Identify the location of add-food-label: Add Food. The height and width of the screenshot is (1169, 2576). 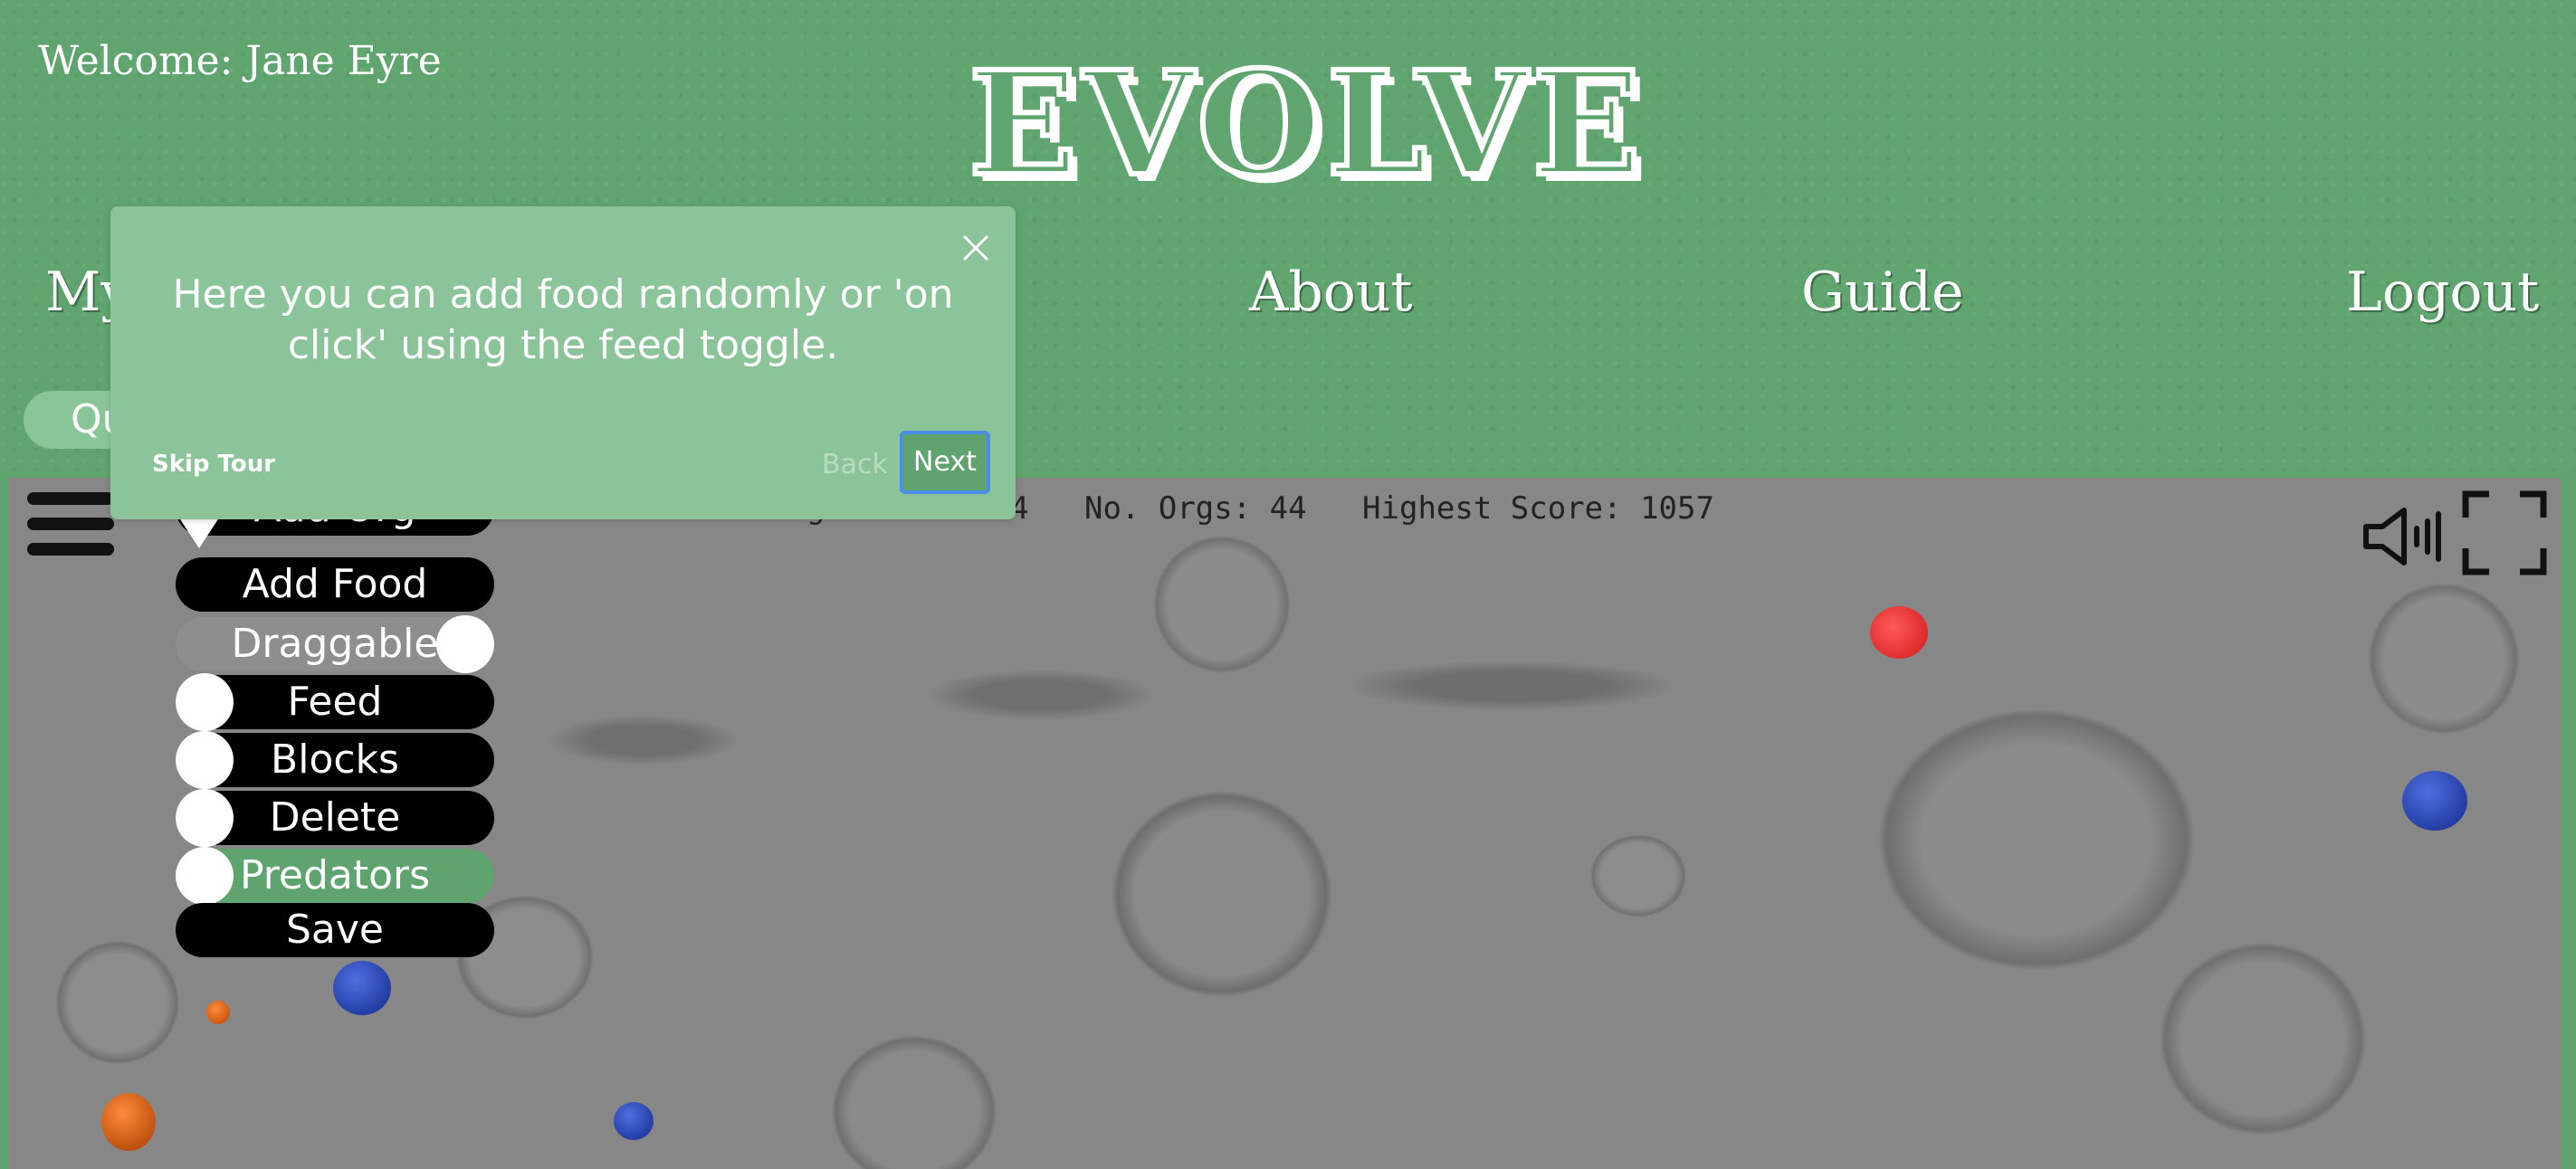
(335, 584).